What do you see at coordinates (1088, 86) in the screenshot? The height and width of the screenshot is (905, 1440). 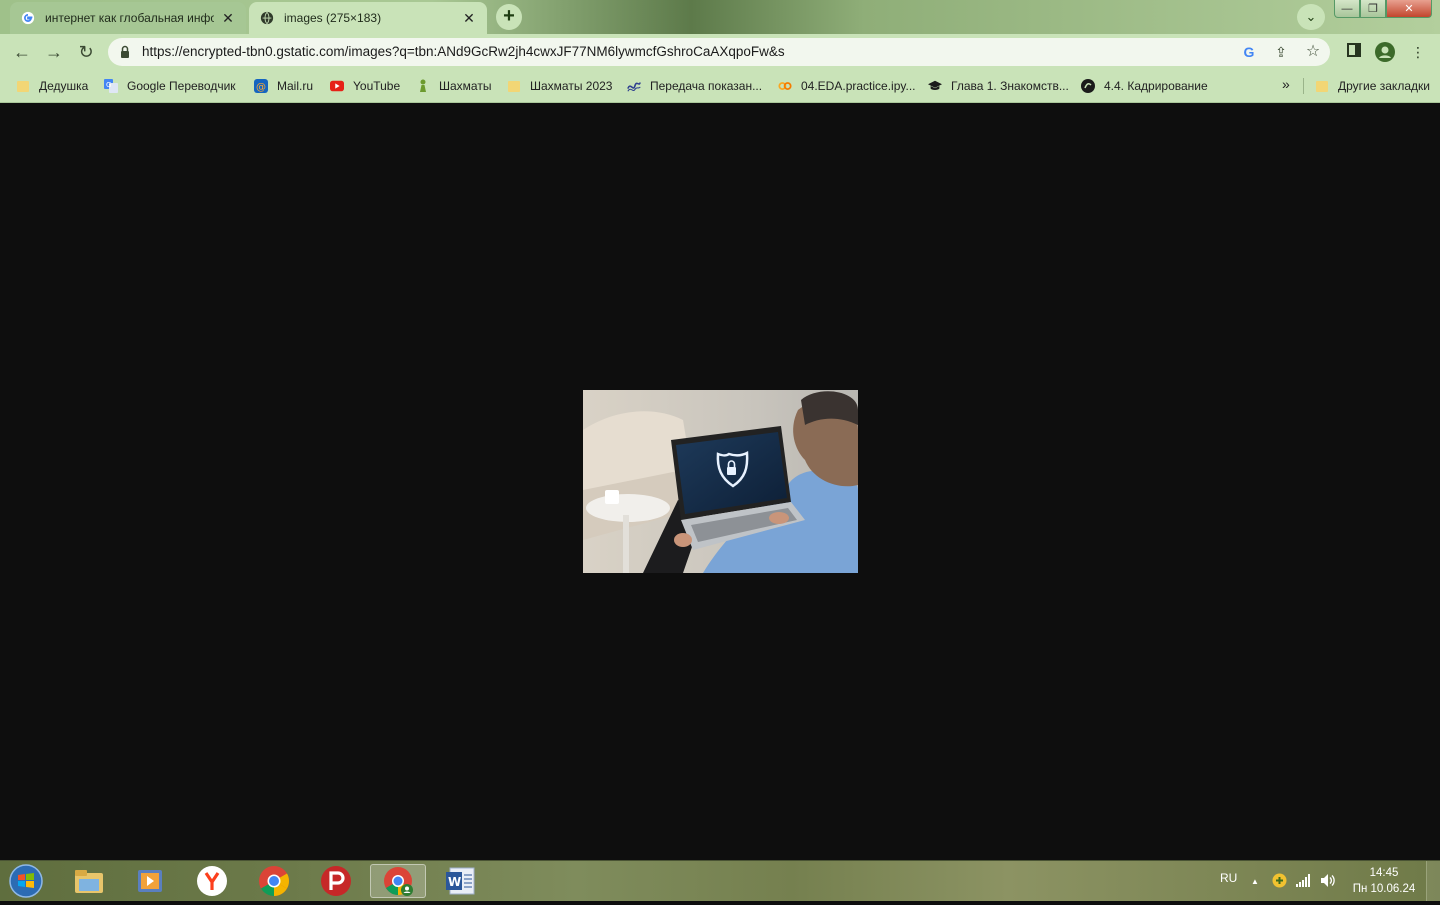 I see `stepik-icon` at bounding box center [1088, 86].